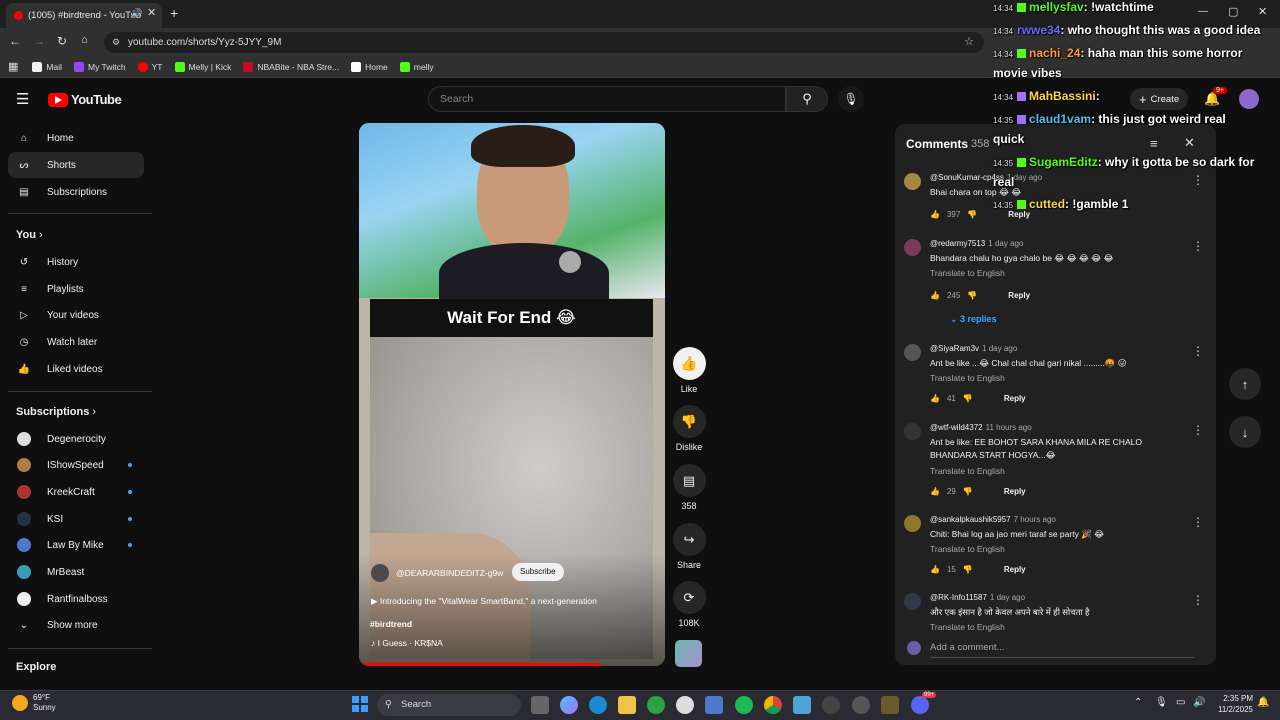 This screenshot has height=720, width=1280. What do you see at coordinates (151, 12) in the screenshot?
I see `tab-close-icon: ✕` at bounding box center [151, 12].